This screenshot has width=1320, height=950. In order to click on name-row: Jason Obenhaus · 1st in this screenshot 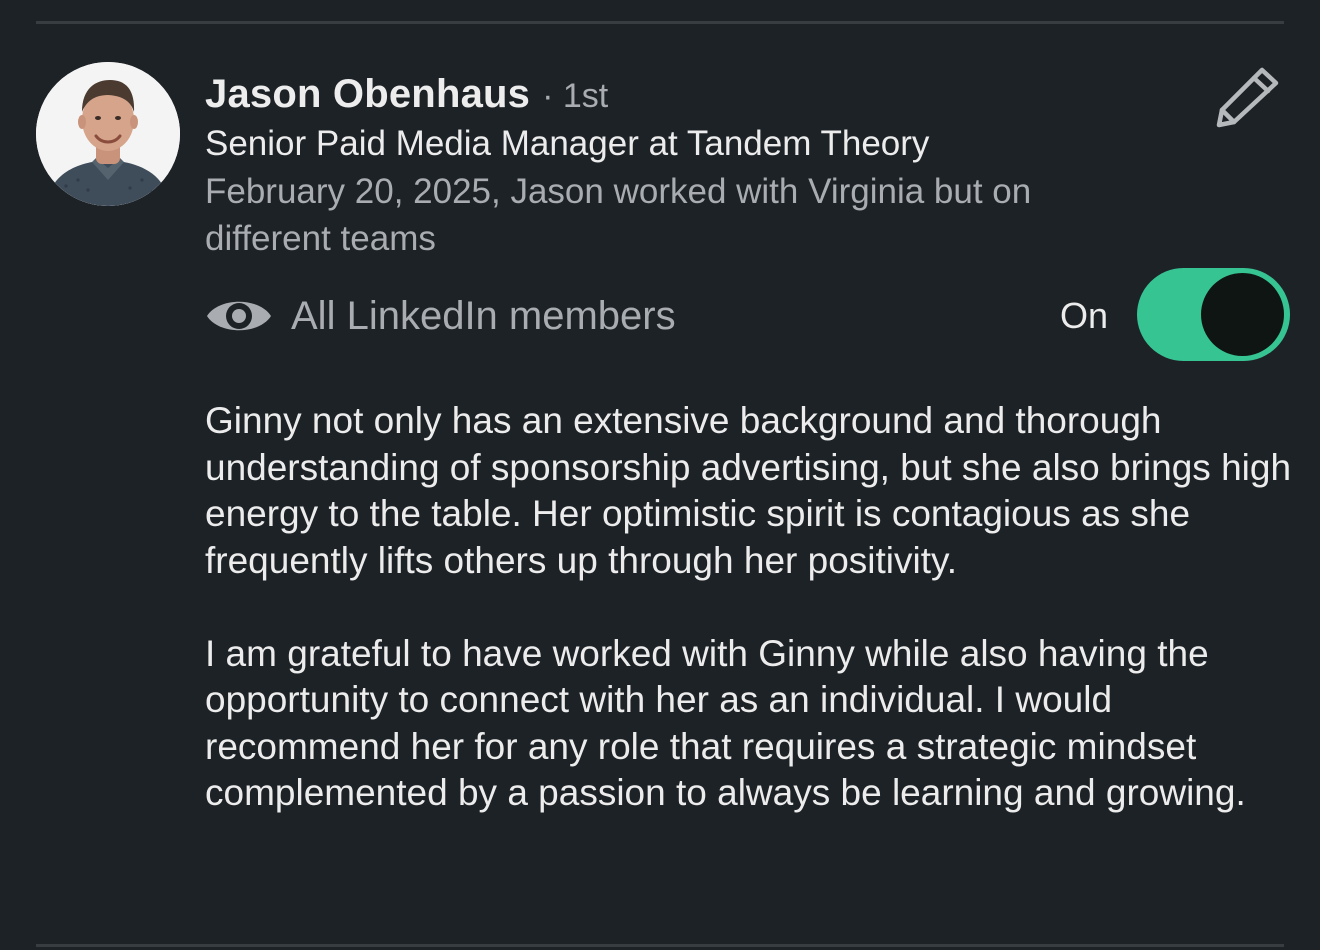, I will do `click(695, 95)`.